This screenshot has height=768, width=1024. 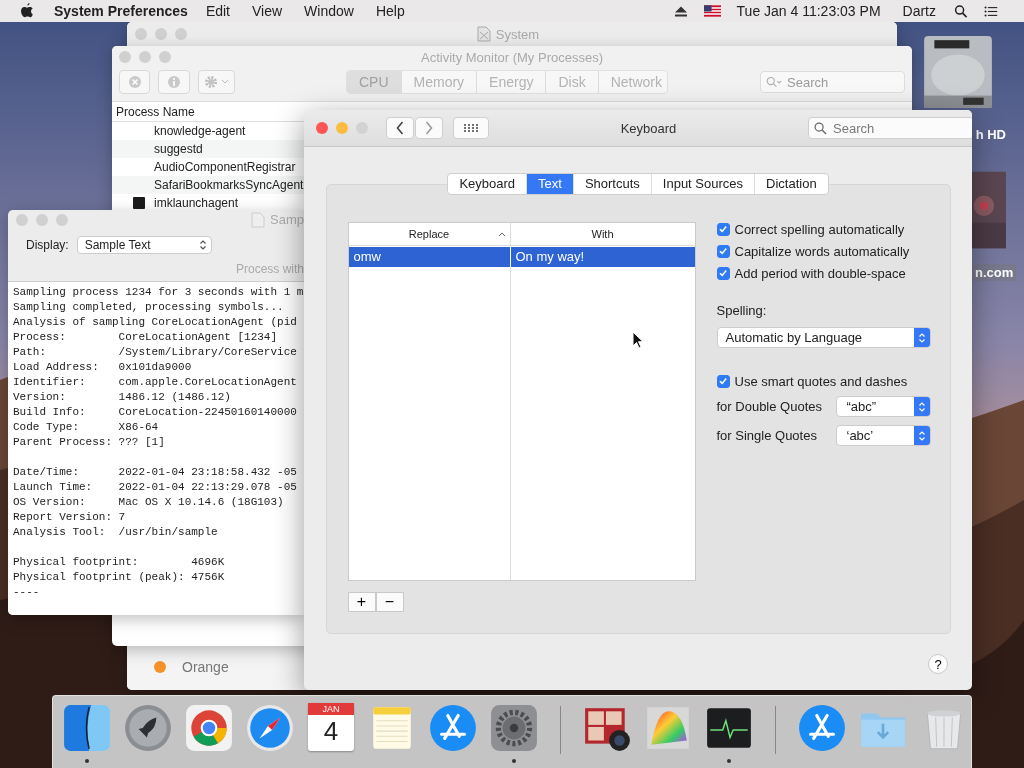 What do you see at coordinates (919, 11) in the screenshot?
I see `user-menu: Dartz` at bounding box center [919, 11].